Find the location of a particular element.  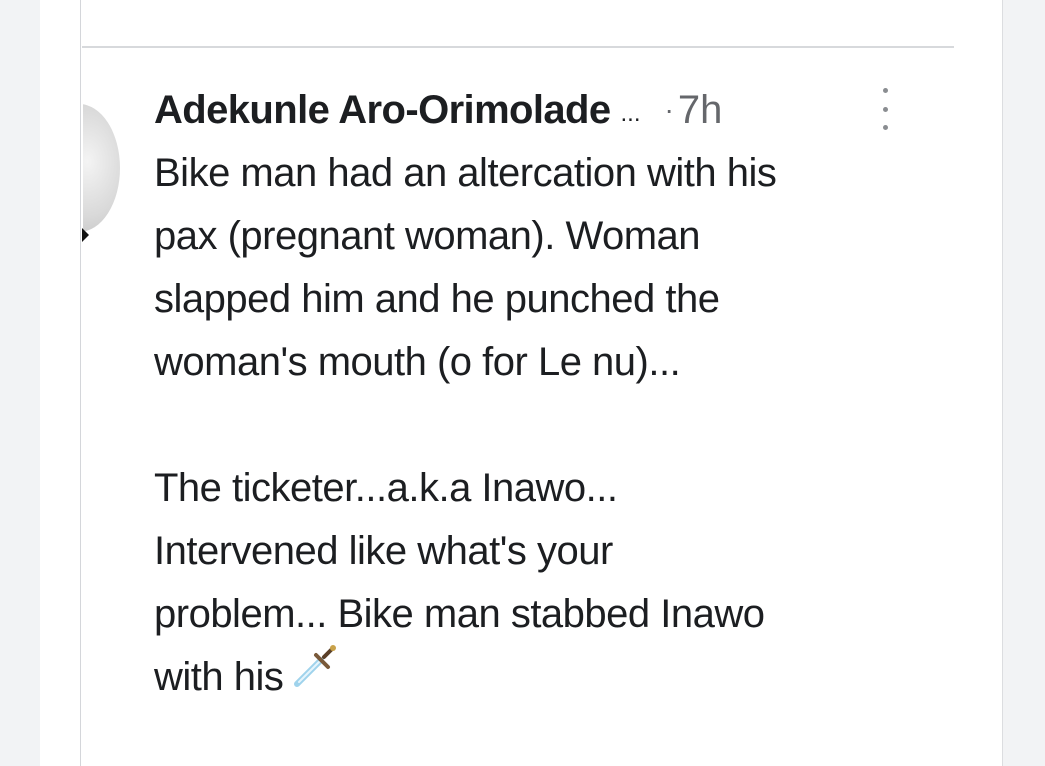

right-gutter is located at coordinates (1024, 383).